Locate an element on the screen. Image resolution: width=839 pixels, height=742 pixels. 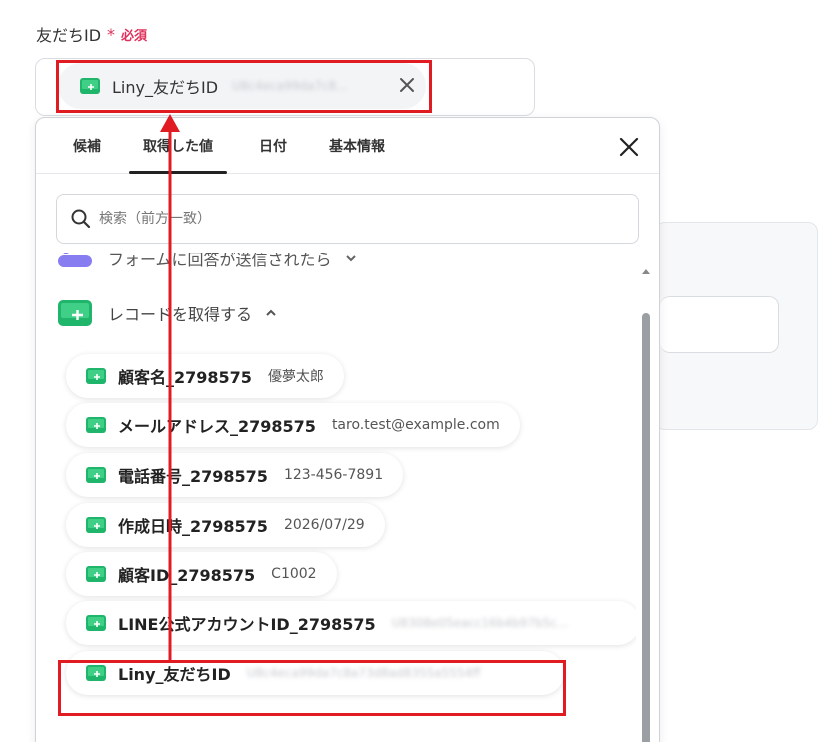
list-item: メールアドレス_2798575 taro.test@example.com is located at coordinates (293, 425).